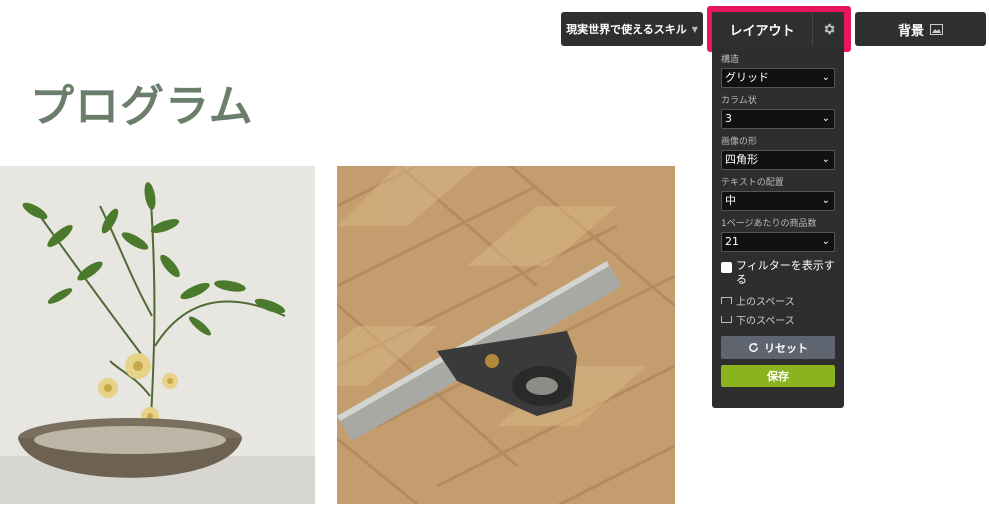 The image size is (989, 513). I want to click on per-page-select: 21 ⌄, so click(778, 242).